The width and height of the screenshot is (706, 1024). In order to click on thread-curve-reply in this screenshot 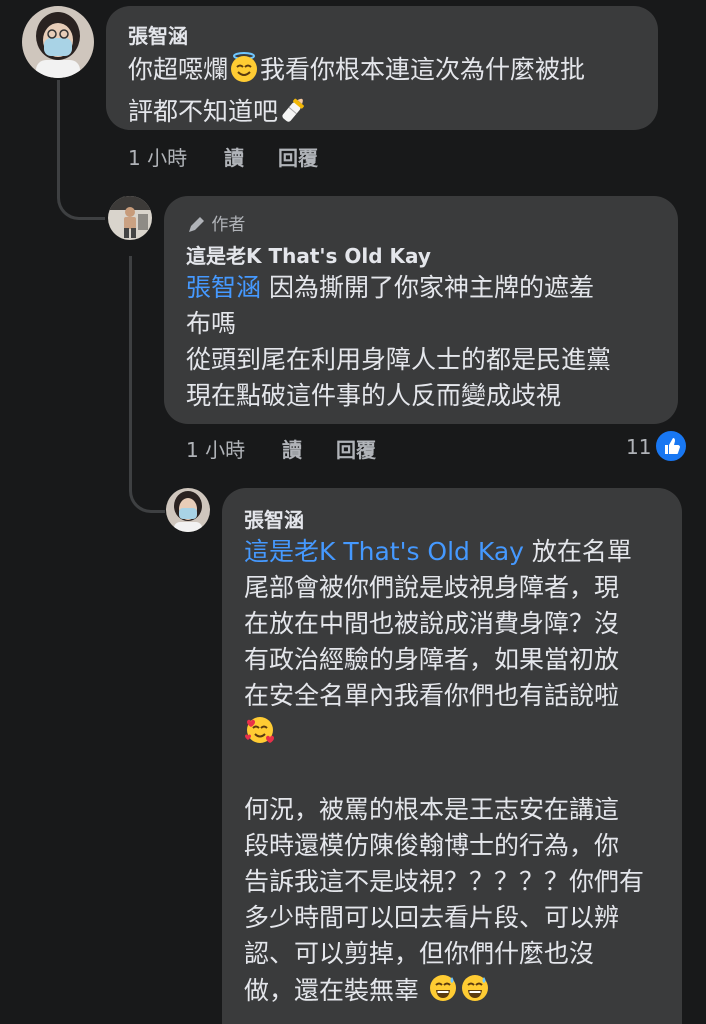, I will do `click(81, 197)`.